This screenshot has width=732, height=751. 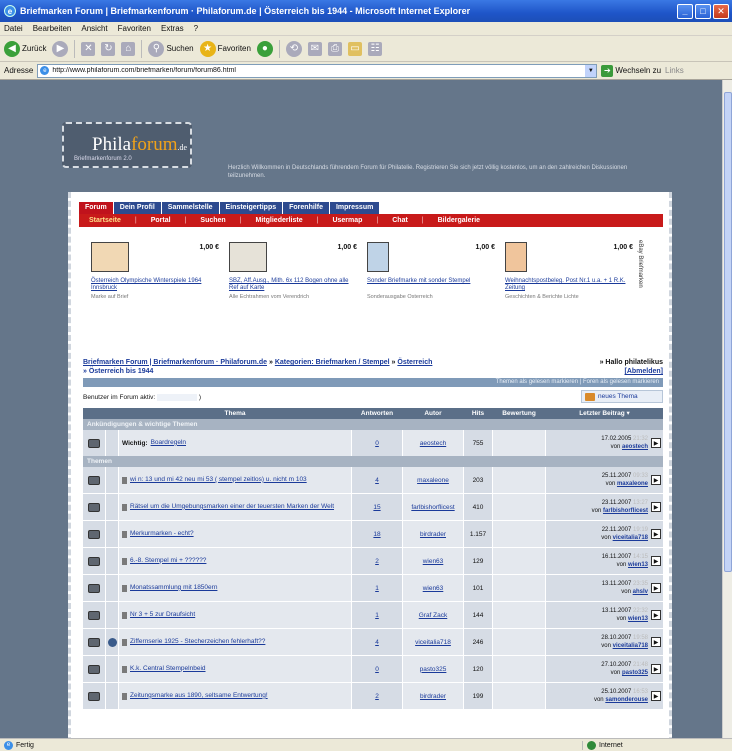 I want to click on vertical-scrollbar, so click(x=727, y=409).